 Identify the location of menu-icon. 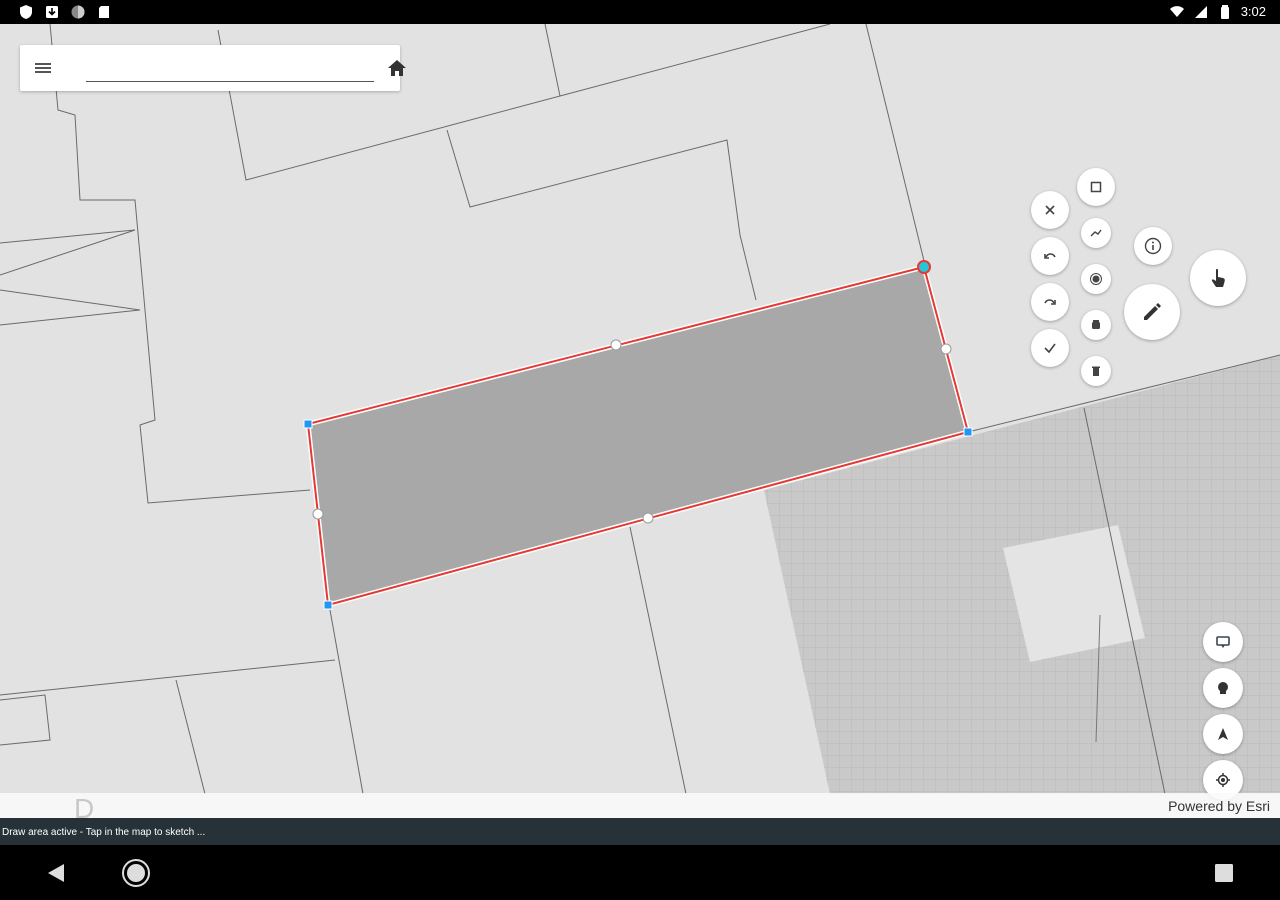
(43, 68).